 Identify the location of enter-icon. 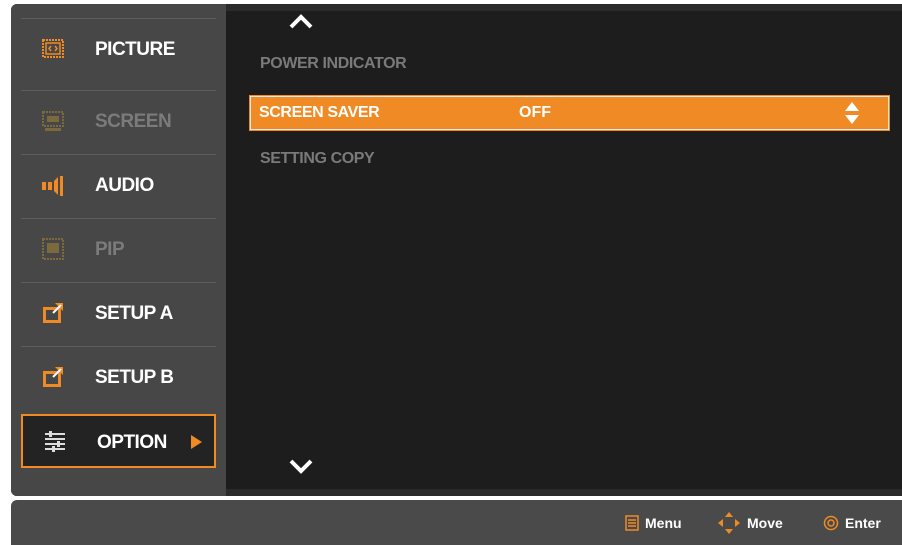
(831, 522).